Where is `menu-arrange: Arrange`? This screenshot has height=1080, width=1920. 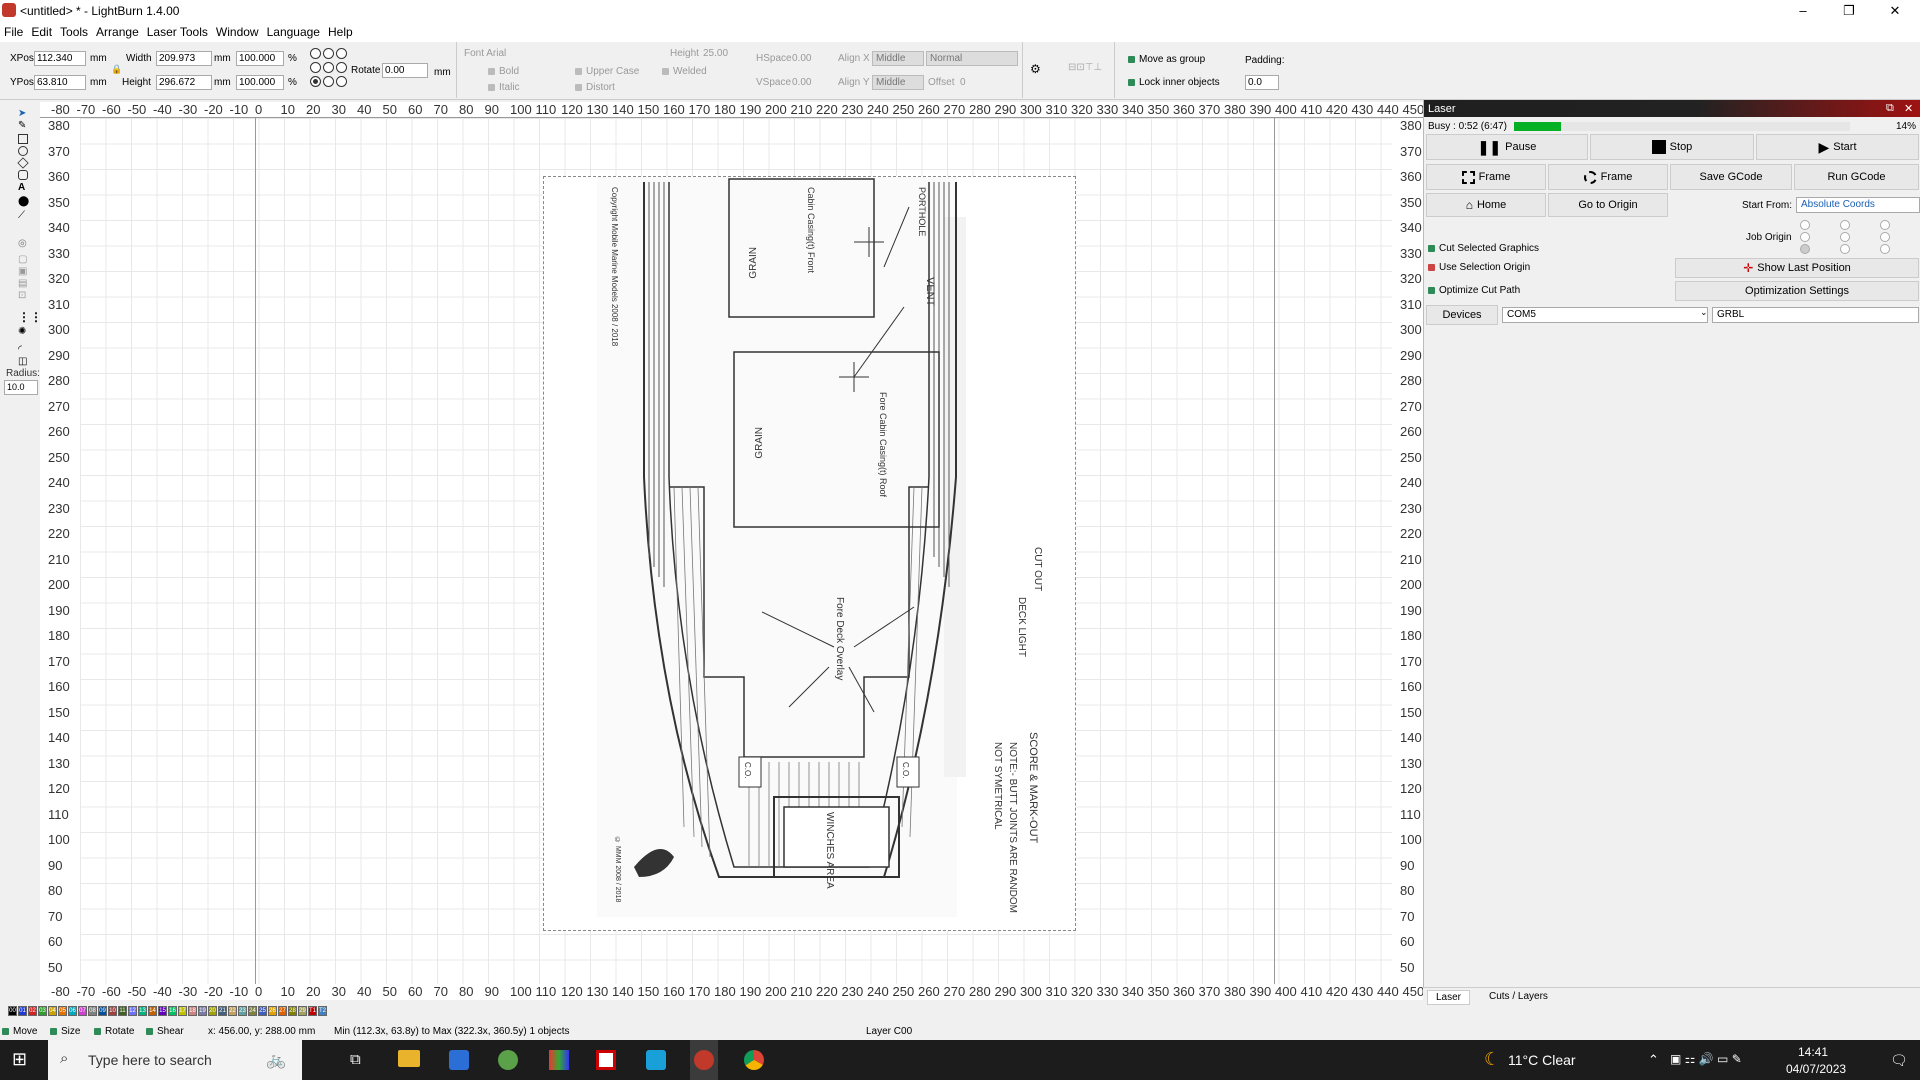
menu-arrange: Arrange is located at coordinates (117, 32).